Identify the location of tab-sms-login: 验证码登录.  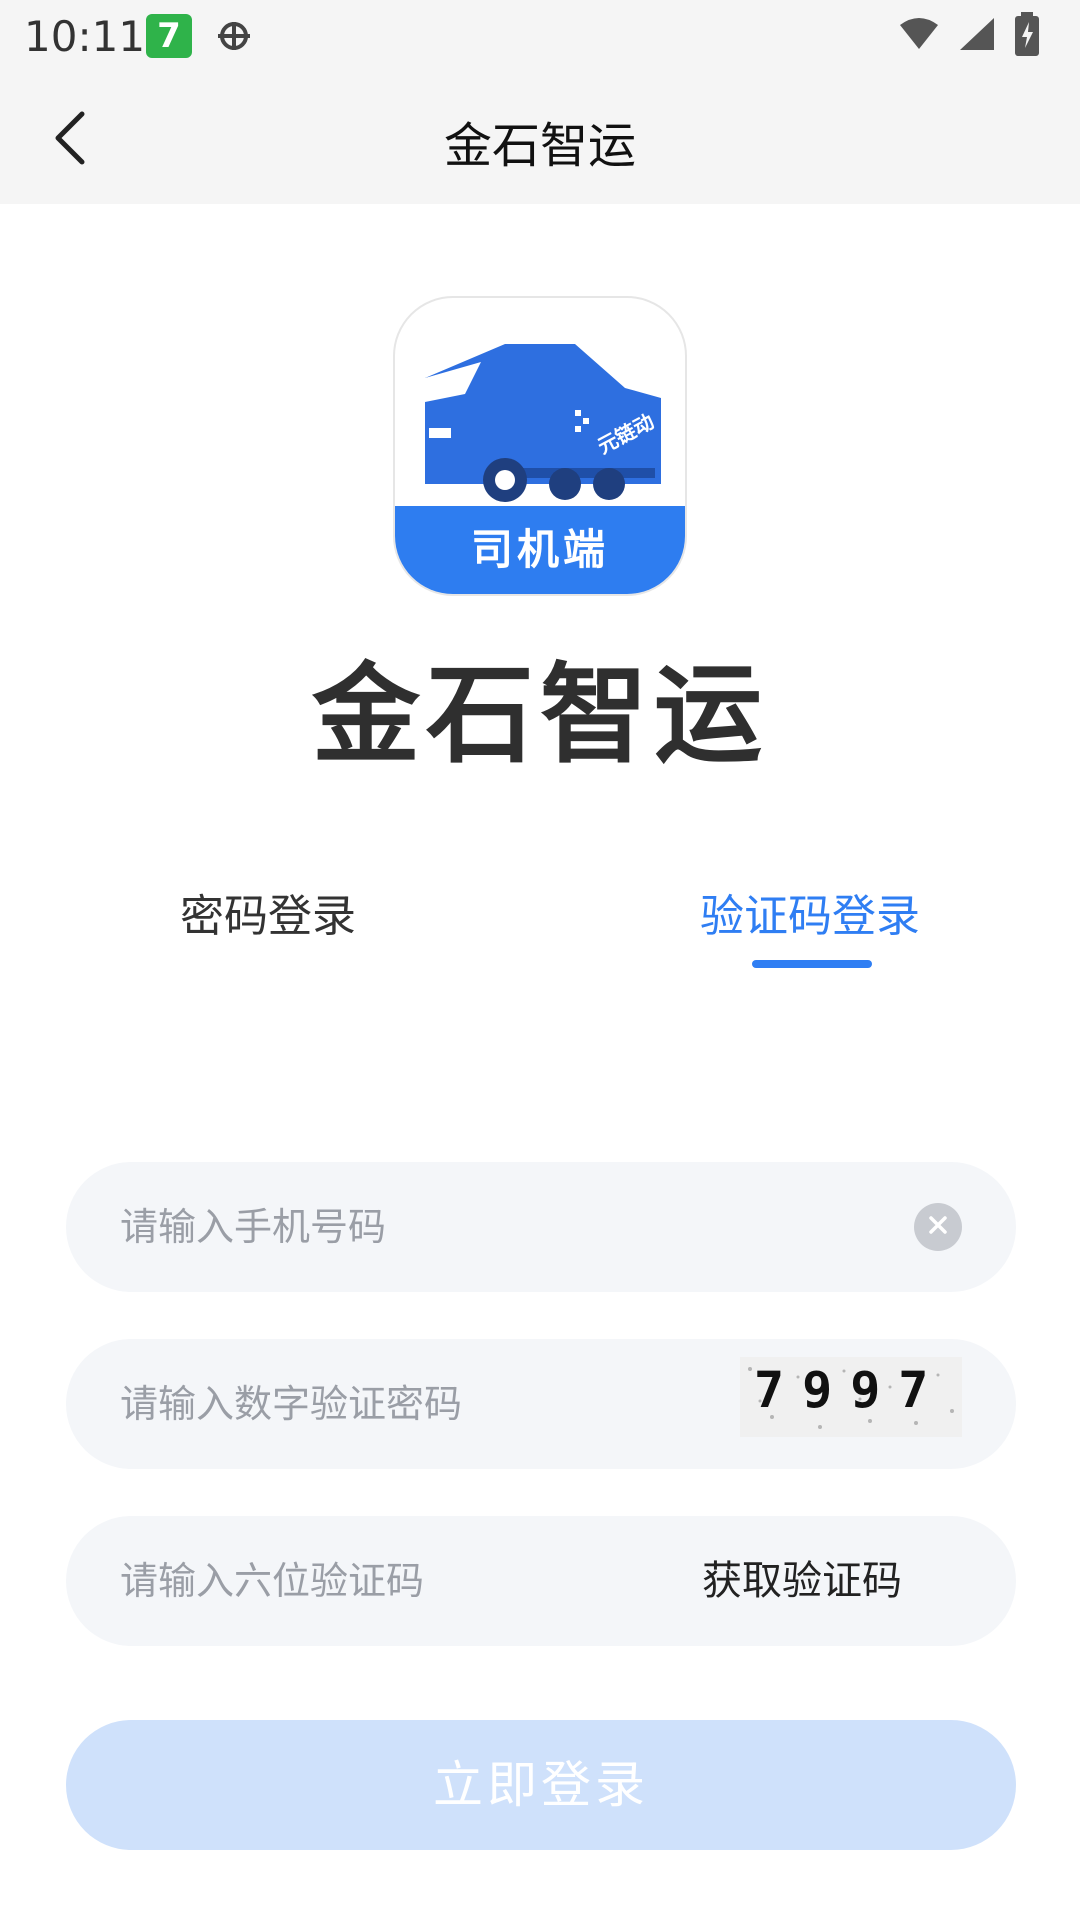
(810, 912).